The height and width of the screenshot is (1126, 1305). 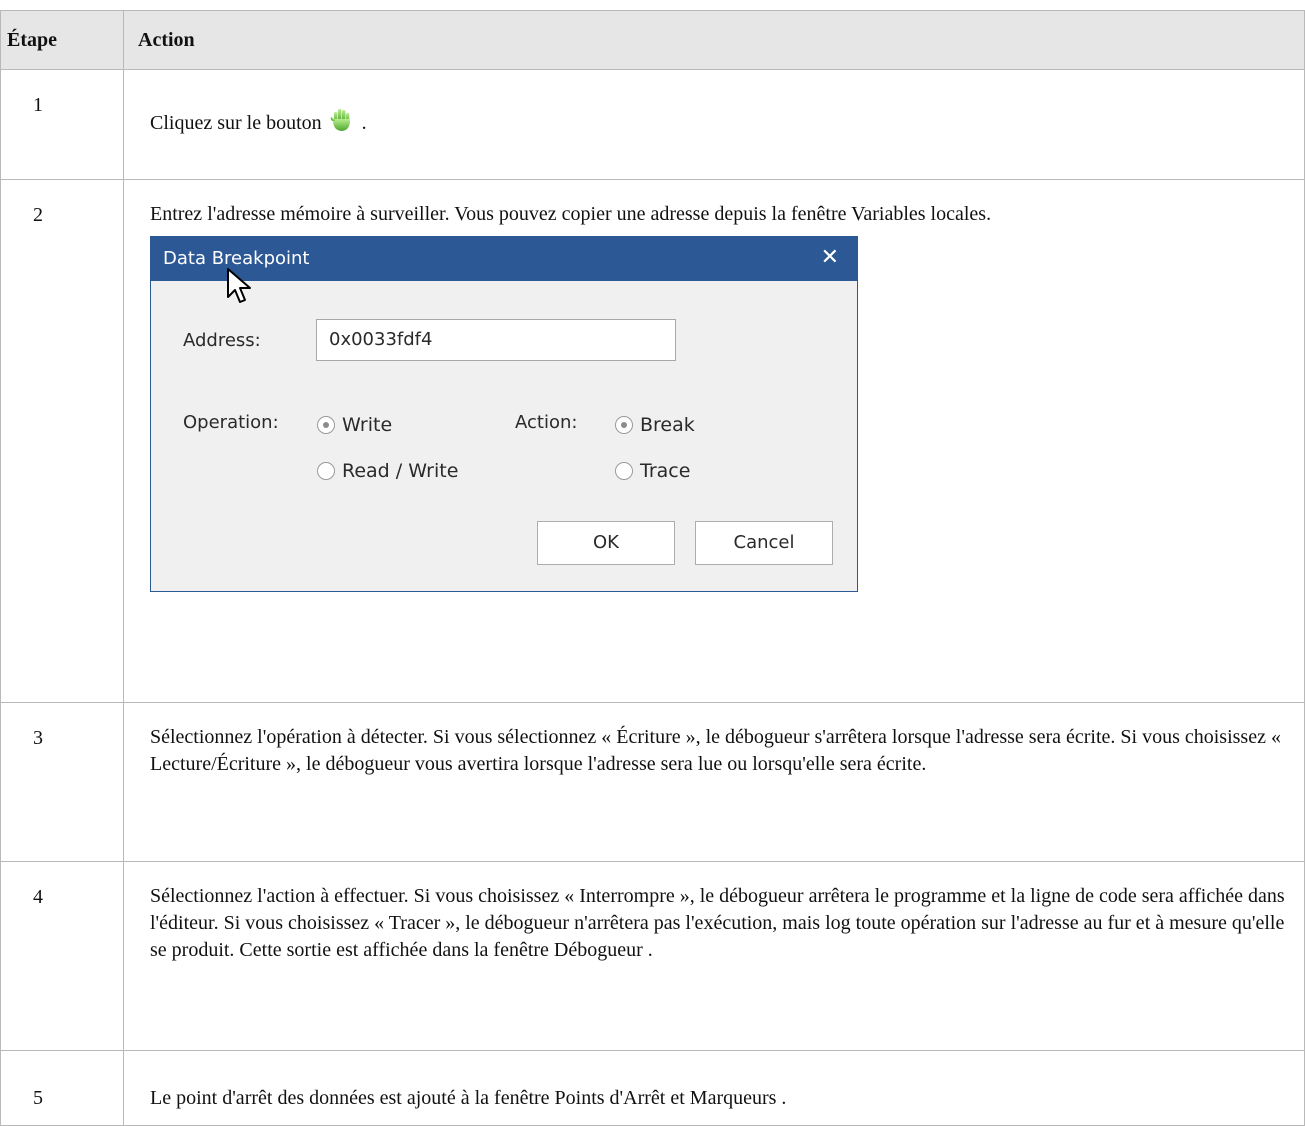 What do you see at coordinates (62, 782) in the screenshot?
I see `step-number: 3` at bounding box center [62, 782].